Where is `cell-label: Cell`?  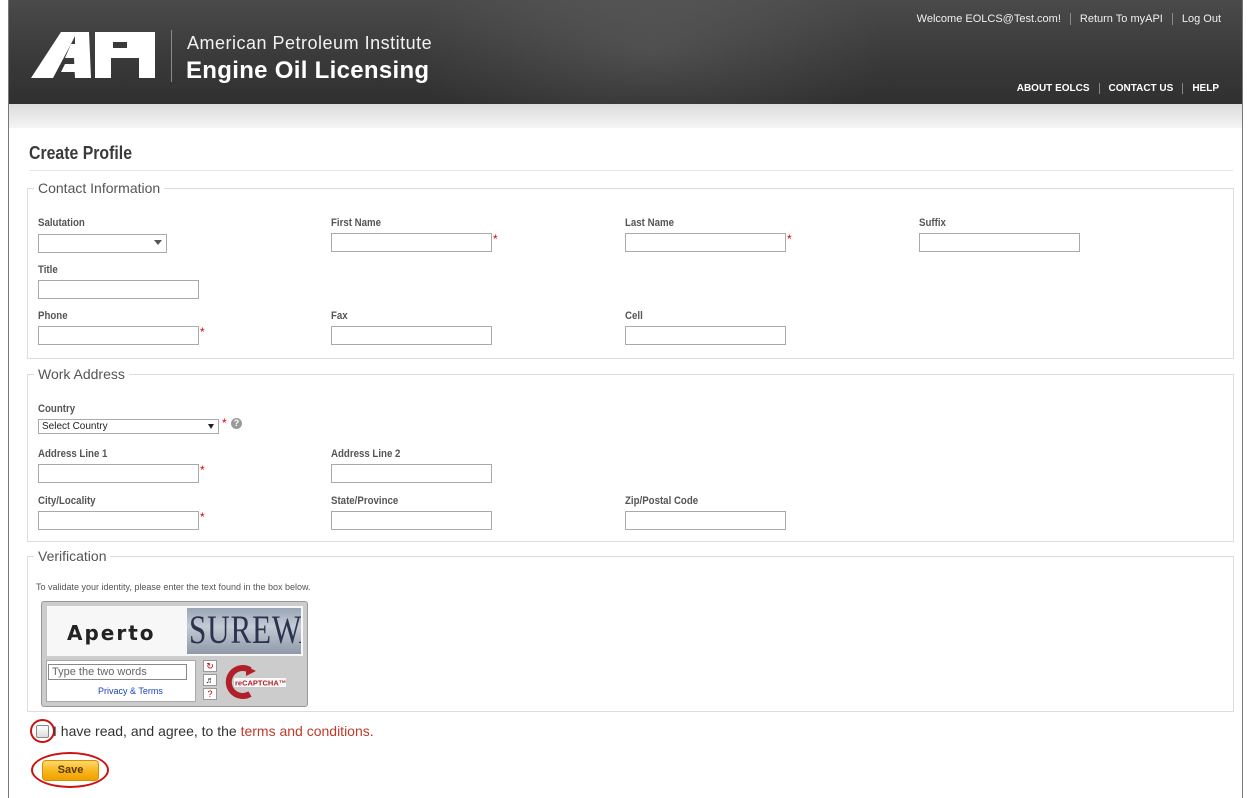
cell-label: Cell is located at coordinates (634, 316).